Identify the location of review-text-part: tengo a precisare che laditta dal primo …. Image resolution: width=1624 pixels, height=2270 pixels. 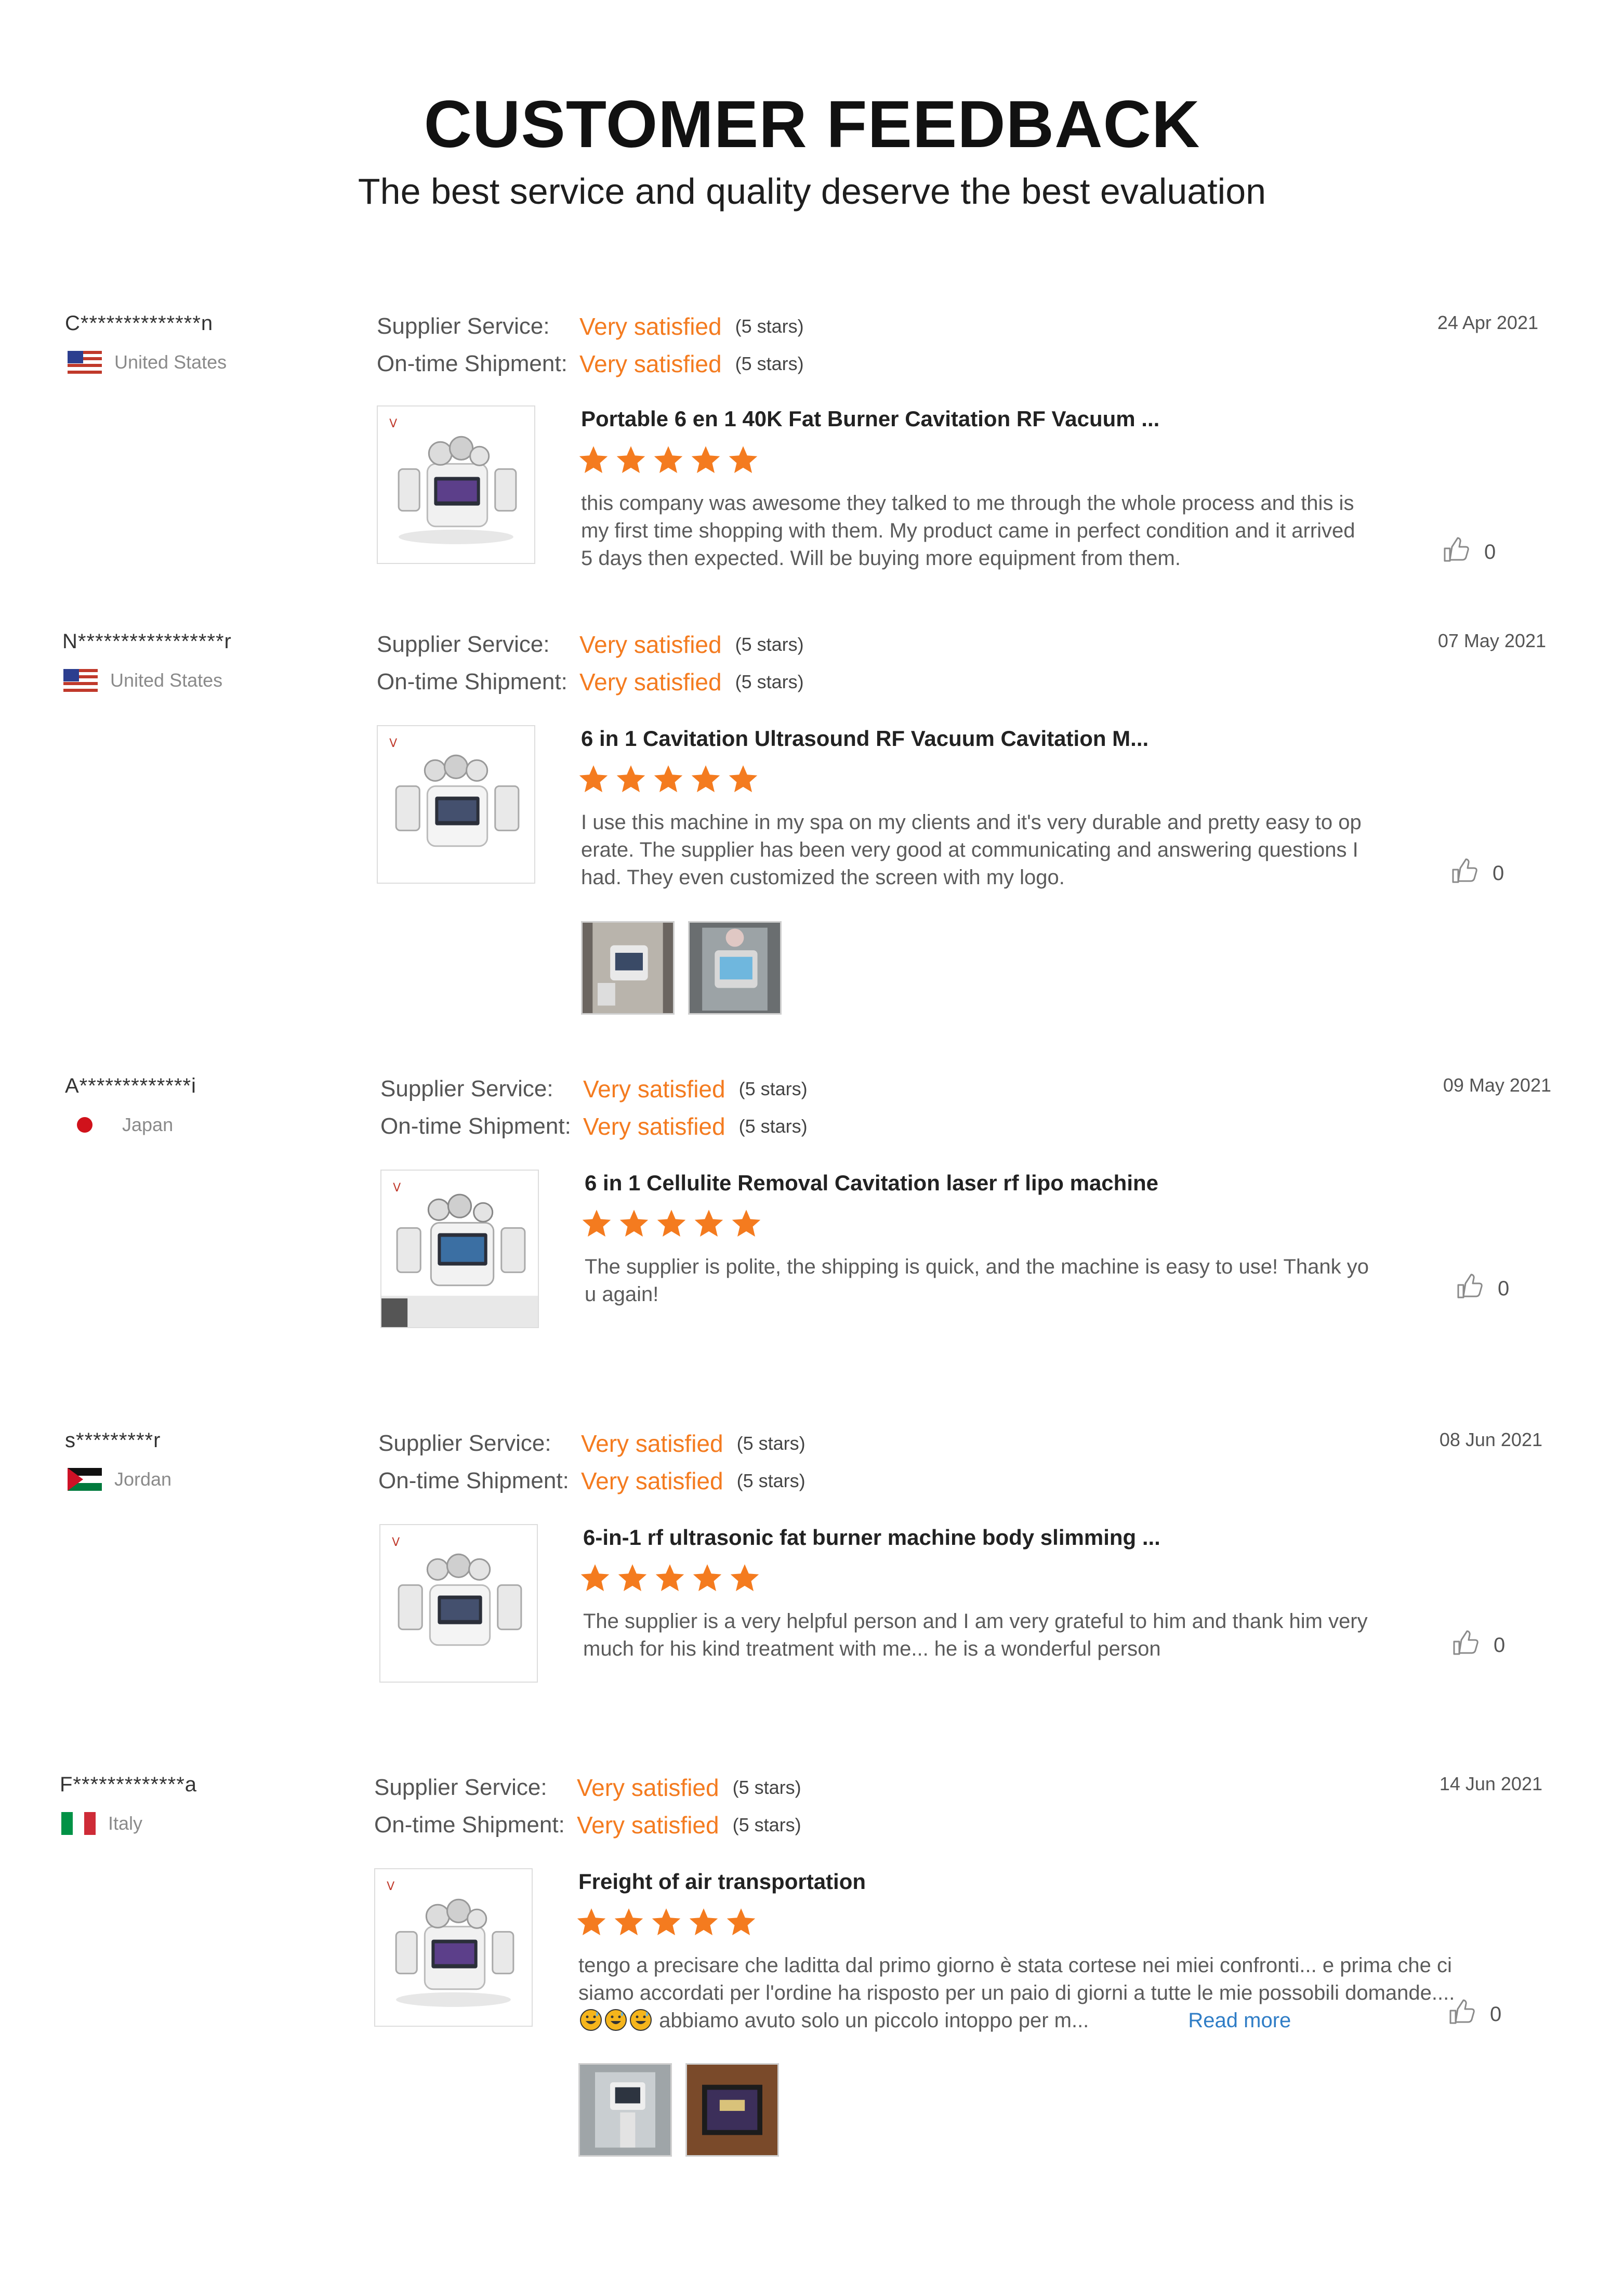
(1016, 1979).